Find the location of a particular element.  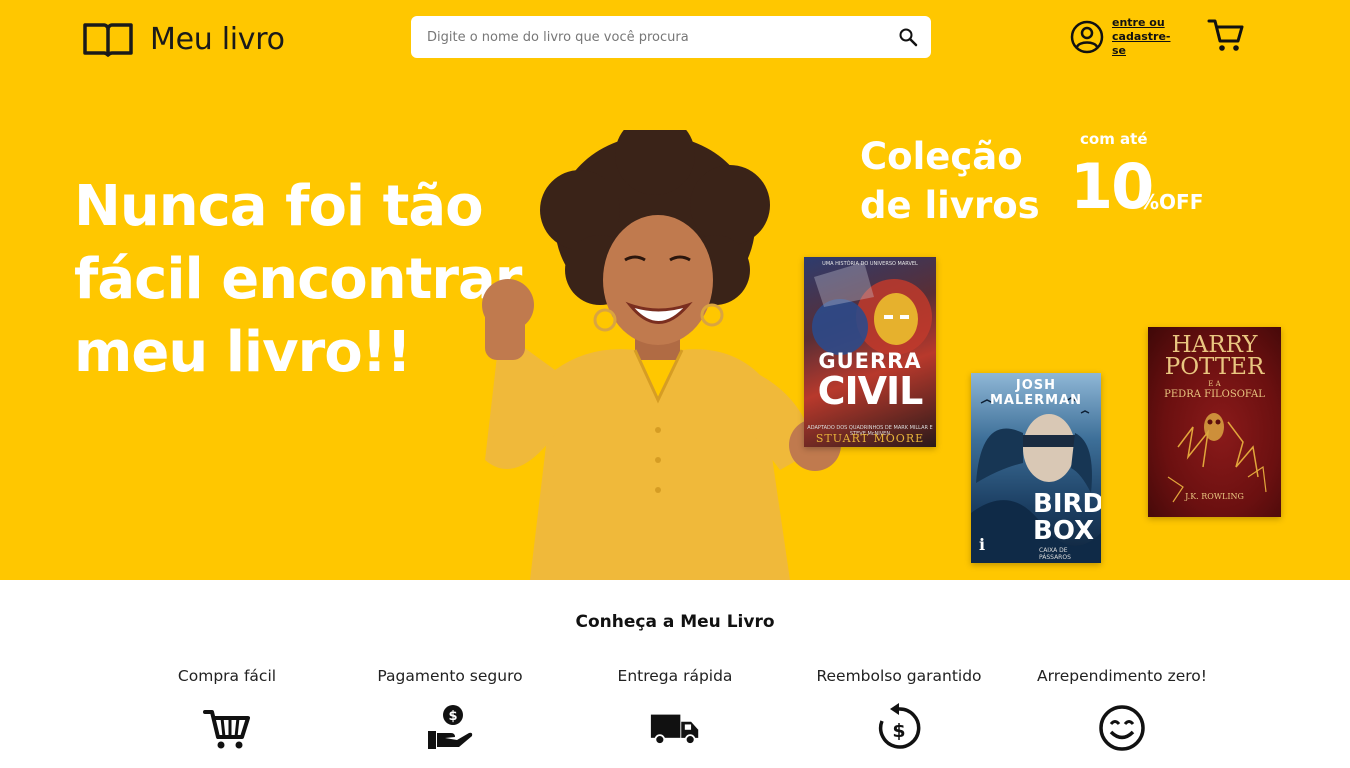

publisher-logo: i is located at coordinates (982, 544).